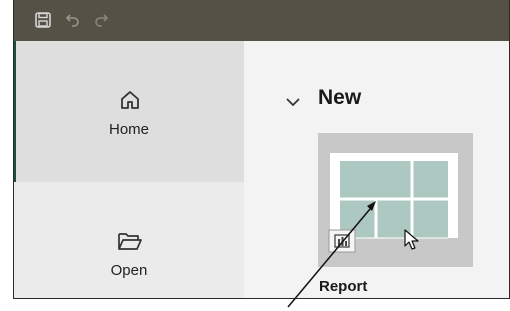 The height and width of the screenshot is (311, 510). Describe the element at coordinates (73, 20) in the screenshot. I see `undo-icon` at that location.